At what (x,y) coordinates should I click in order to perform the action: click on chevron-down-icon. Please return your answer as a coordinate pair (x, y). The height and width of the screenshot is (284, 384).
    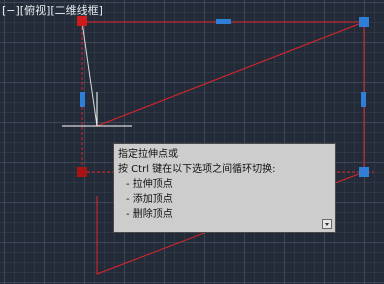
    Looking at the image, I should click on (327, 224).